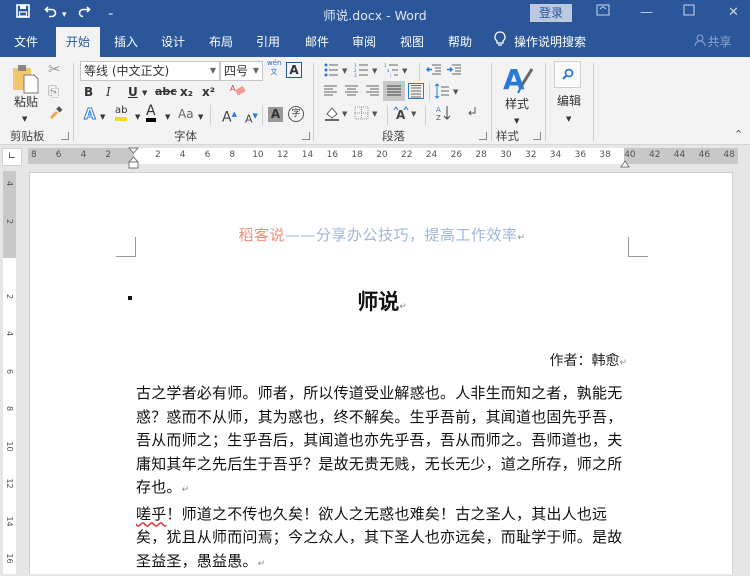 The image size is (750, 576). I want to click on phonetic-guide-icon: wén文, so click(274, 68).